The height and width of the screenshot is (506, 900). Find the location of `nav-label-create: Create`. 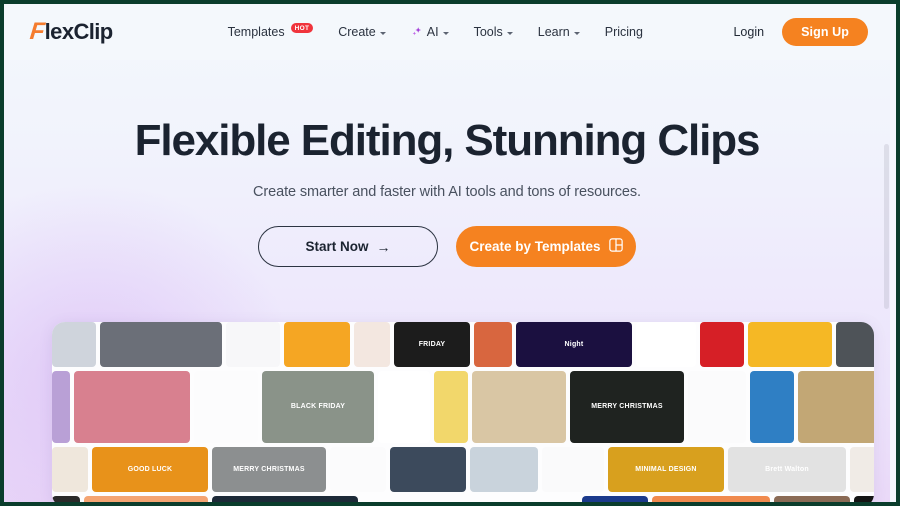

nav-label-create: Create is located at coordinates (357, 32).